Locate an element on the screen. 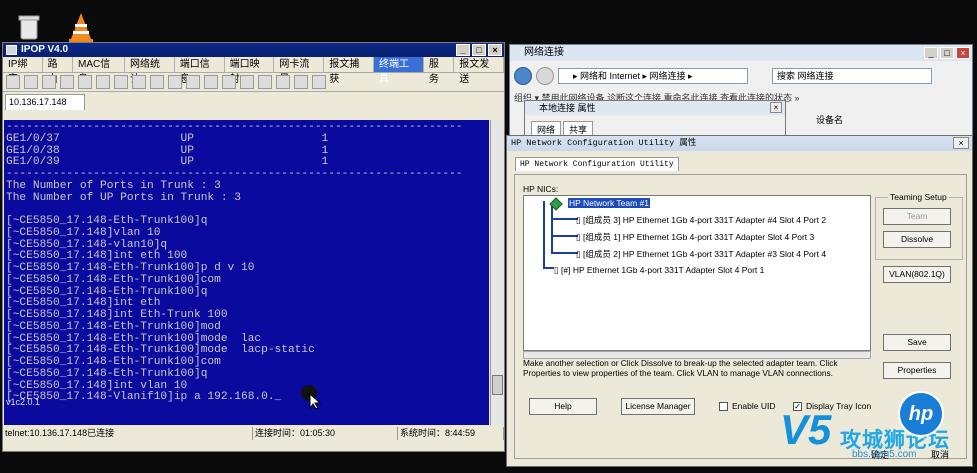 The image size is (977, 473). terminal-line: [~CE5850_17.148-Eth-Trunk100]mod is located at coordinates (113, 326).